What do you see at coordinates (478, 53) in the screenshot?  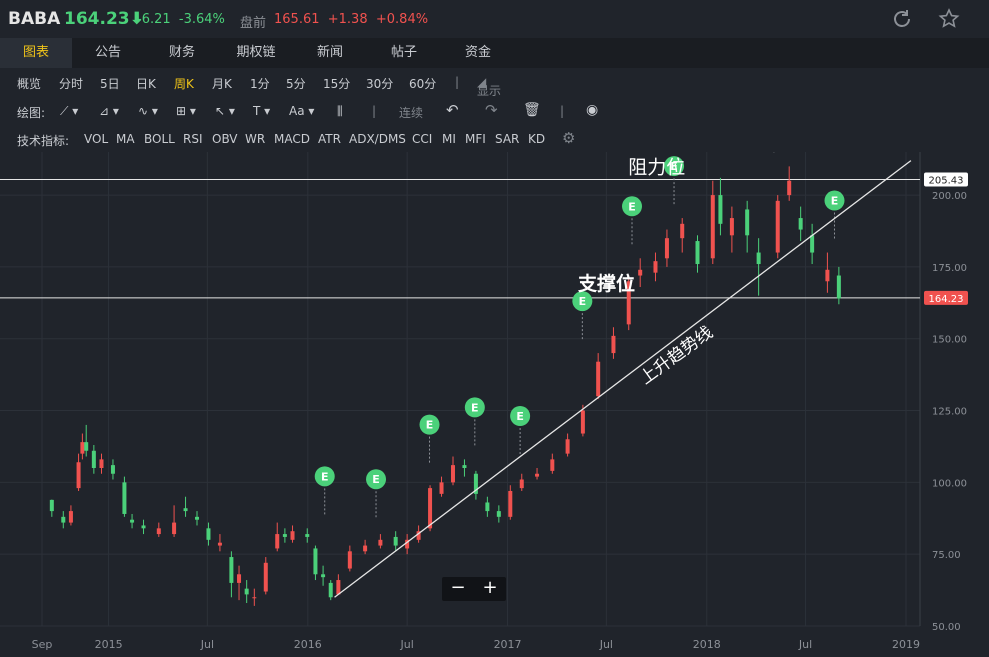 I see `tab-capital-flow: 资金` at bounding box center [478, 53].